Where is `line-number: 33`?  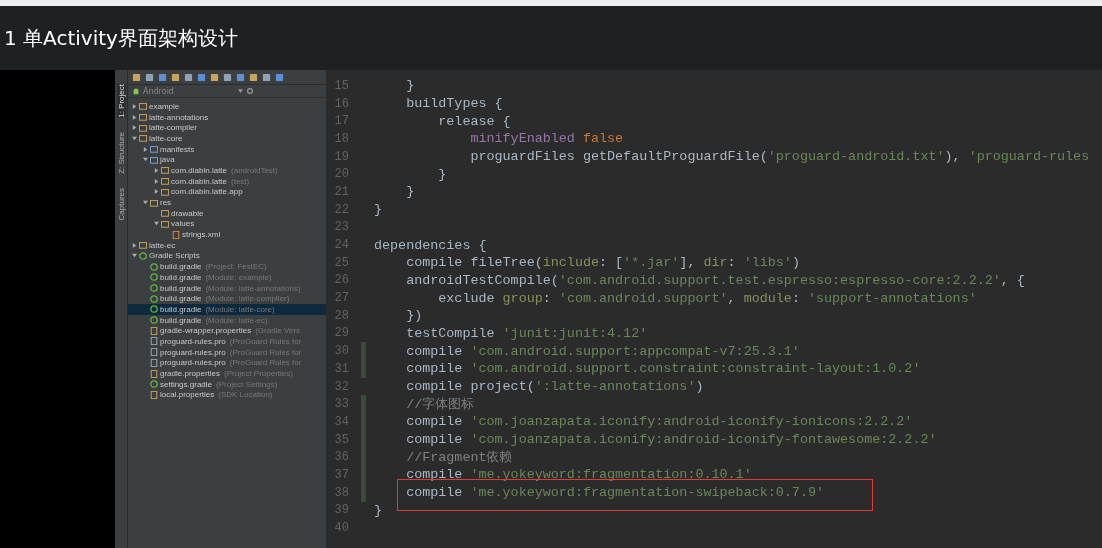 line-number: 33 is located at coordinates (341, 404).